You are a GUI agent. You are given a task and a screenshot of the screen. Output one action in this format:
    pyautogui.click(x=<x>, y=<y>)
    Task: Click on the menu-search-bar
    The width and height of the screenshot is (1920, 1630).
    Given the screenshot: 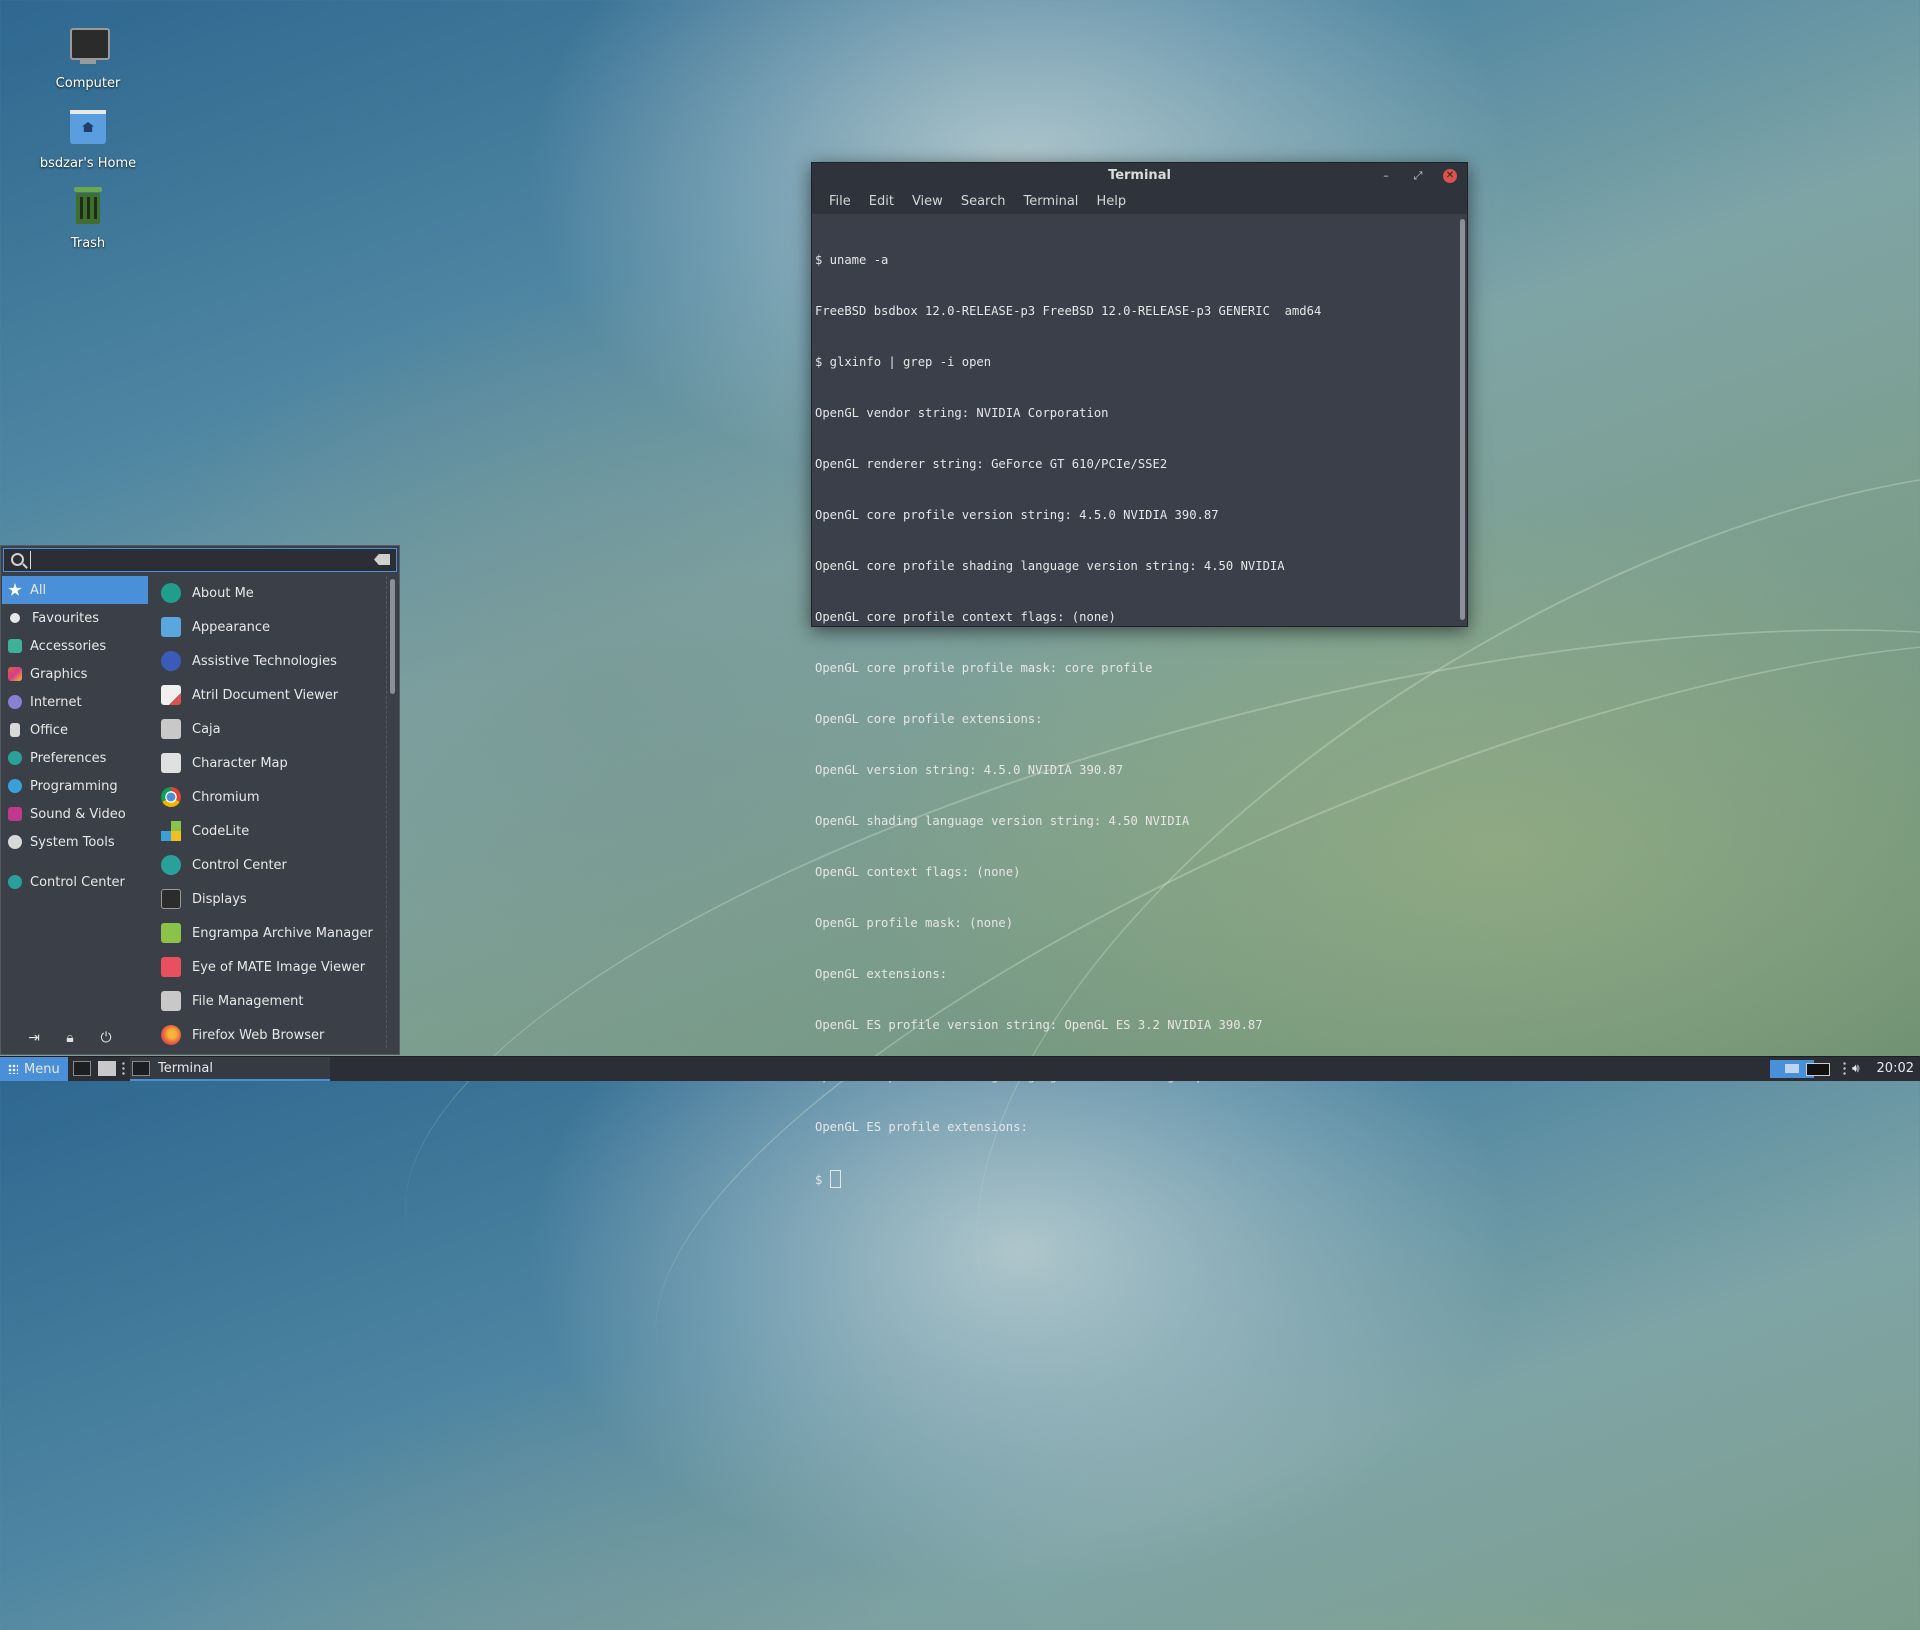 What is the action you would take?
    pyautogui.click(x=200, y=560)
    